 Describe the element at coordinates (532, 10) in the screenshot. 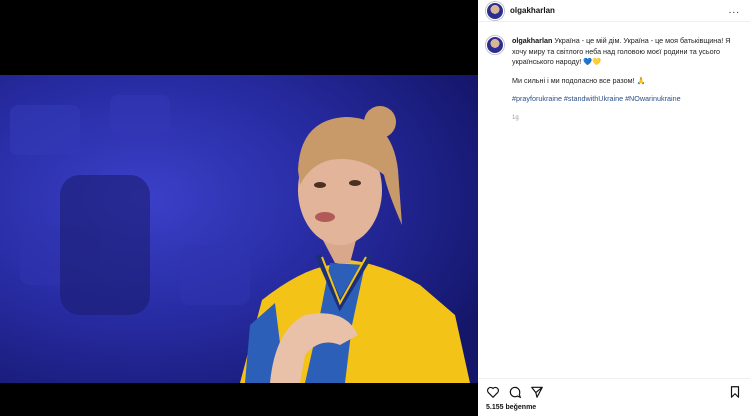

I see `username: olgakharlan` at that location.